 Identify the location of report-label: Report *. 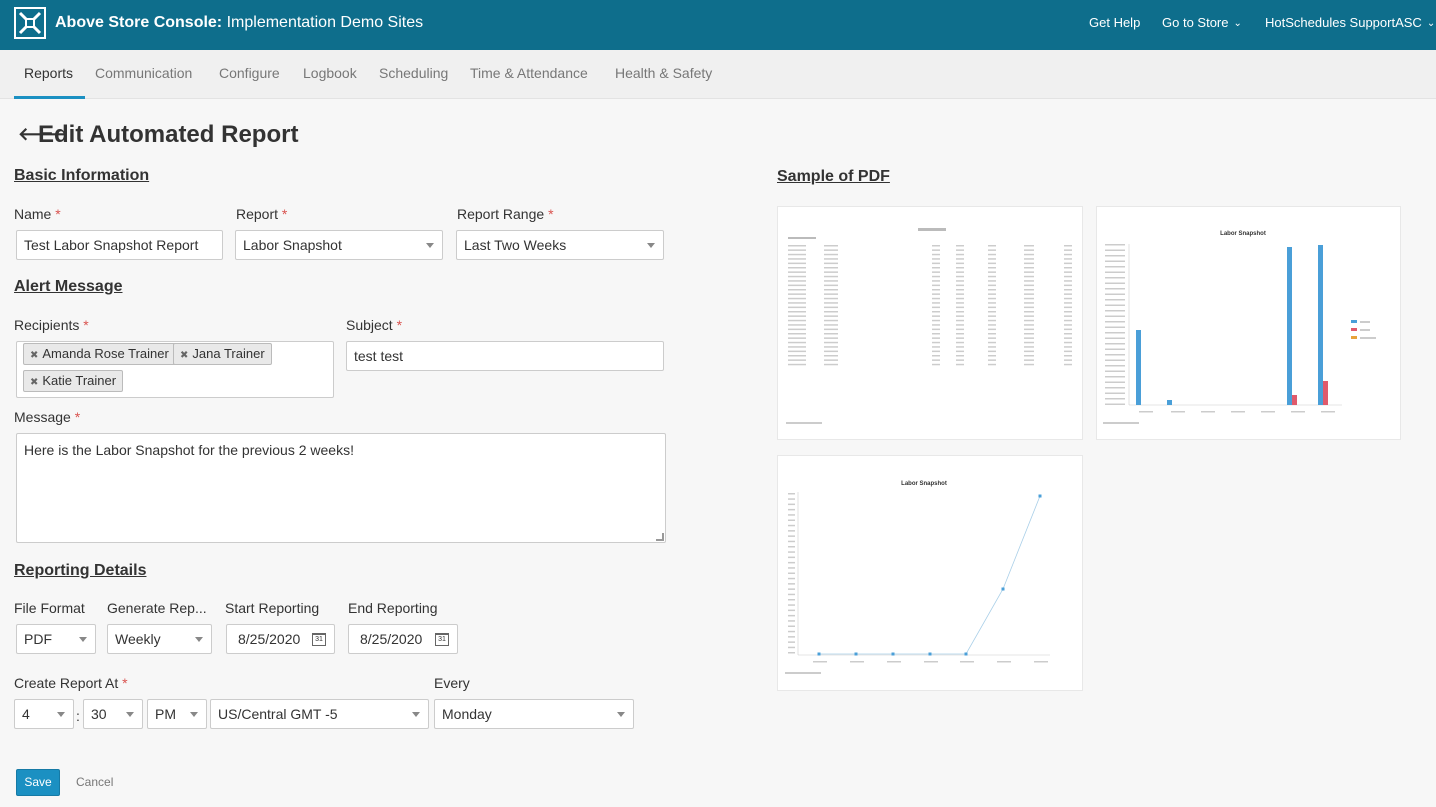
(261, 214).